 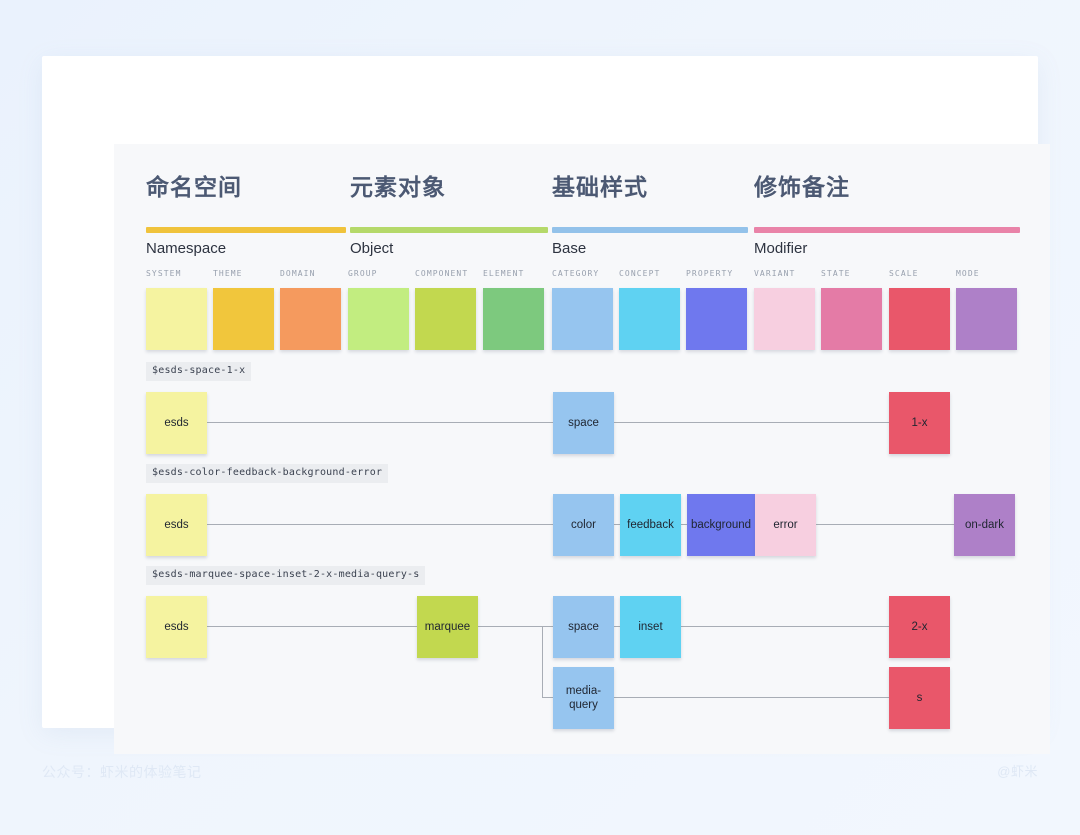 I want to click on swatch-label: GROUP, so click(x=363, y=273).